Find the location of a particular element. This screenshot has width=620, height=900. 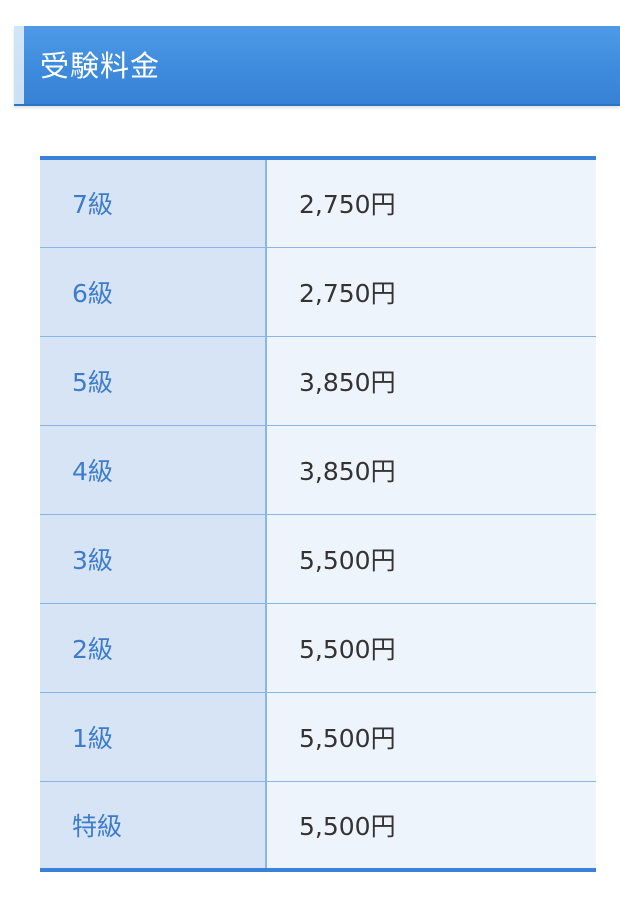

grade-label: 7級 is located at coordinates (153, 203).